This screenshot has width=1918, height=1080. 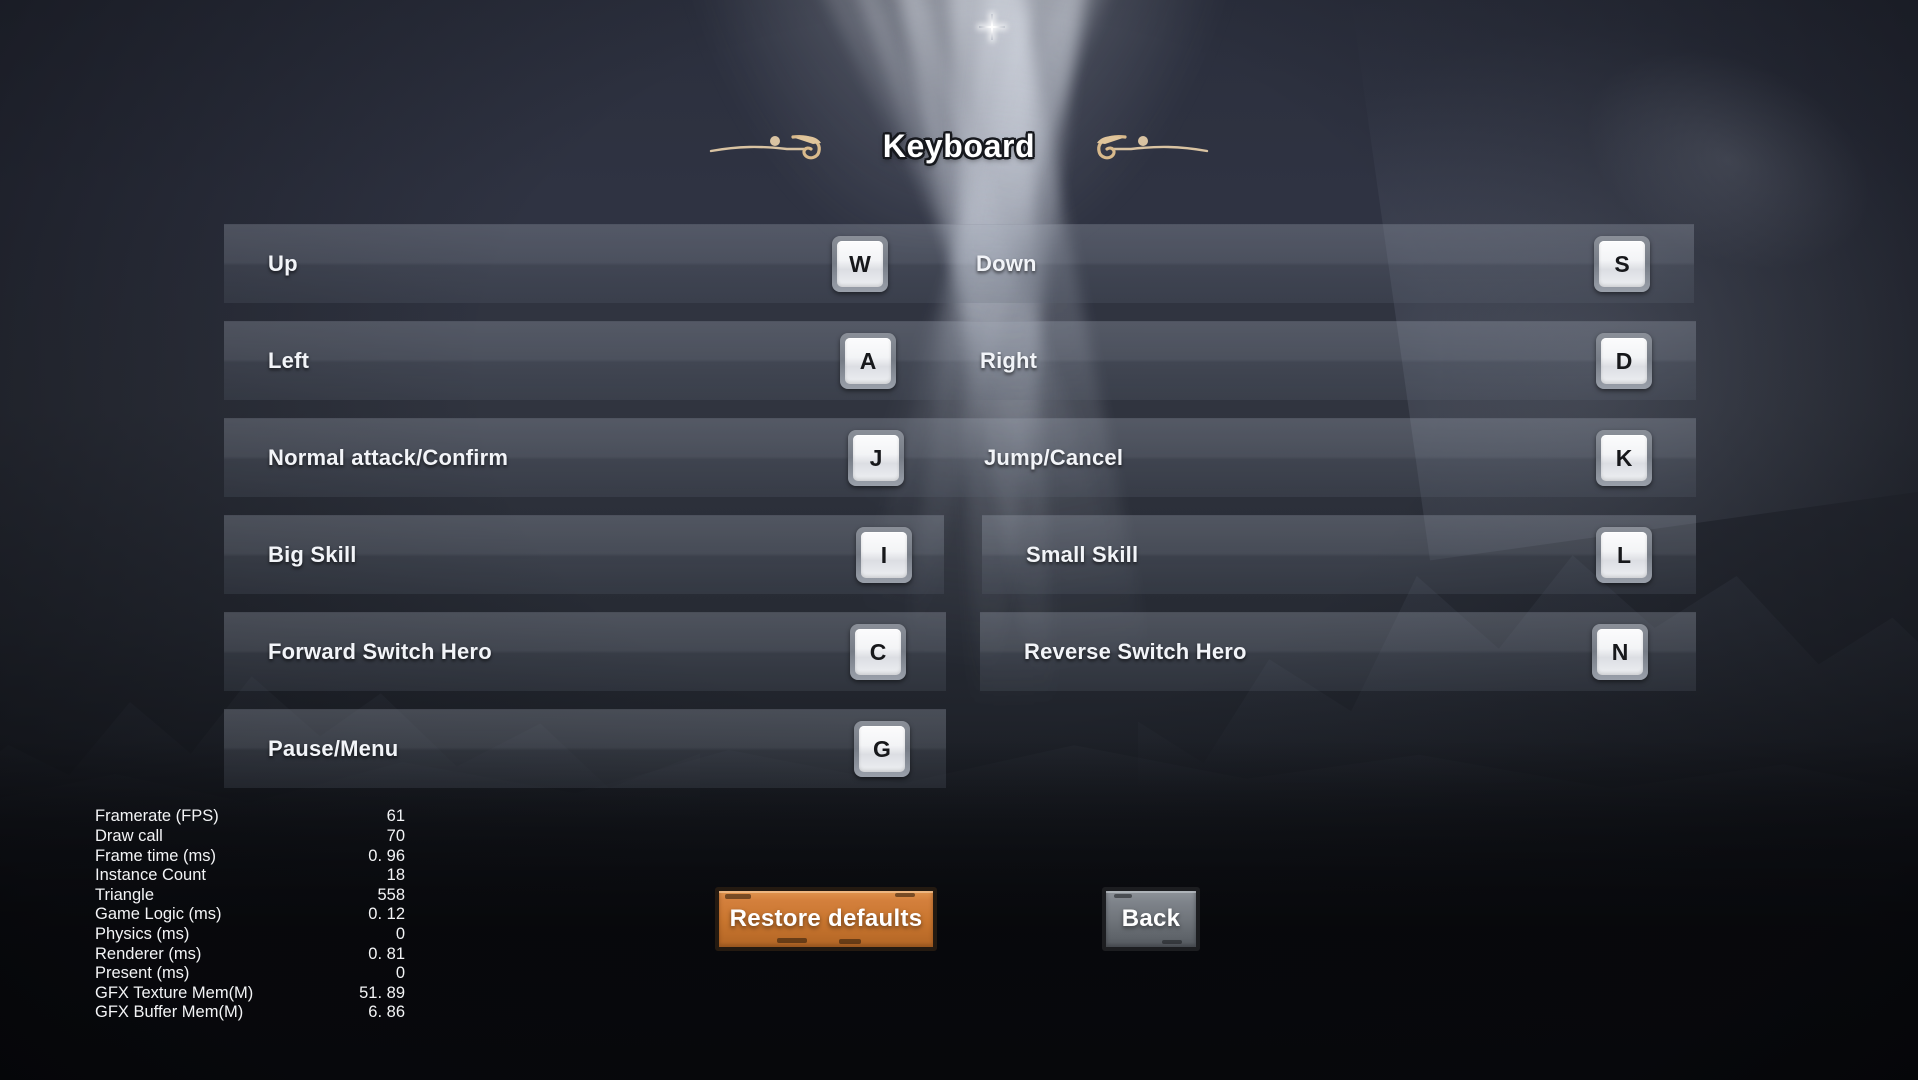 I want to click on perf-stat-label: Present (ms), so click(x=142, y=973).